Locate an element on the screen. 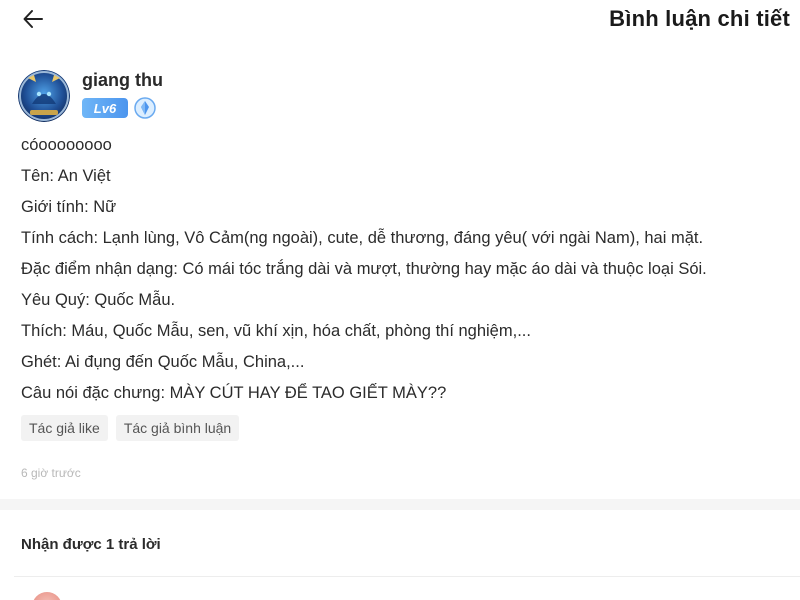  reply-avatar is located at coordinates (47, 596).